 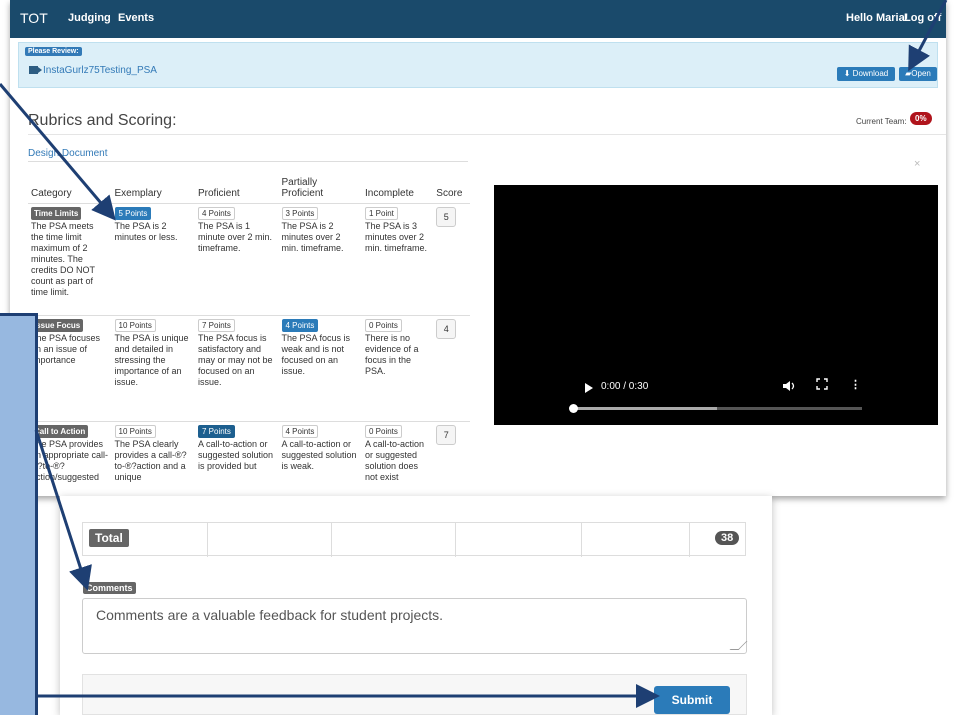 I want to click on points-badge: 5 Points, so click(x=133, y=213).